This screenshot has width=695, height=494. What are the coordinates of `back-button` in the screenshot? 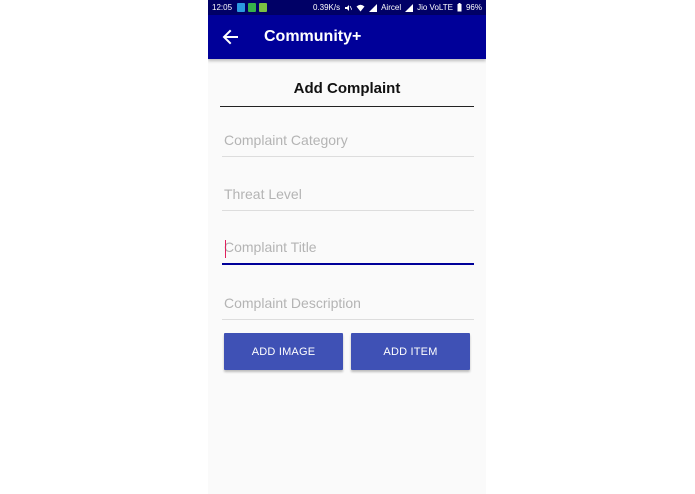 It's located at (230, 37).